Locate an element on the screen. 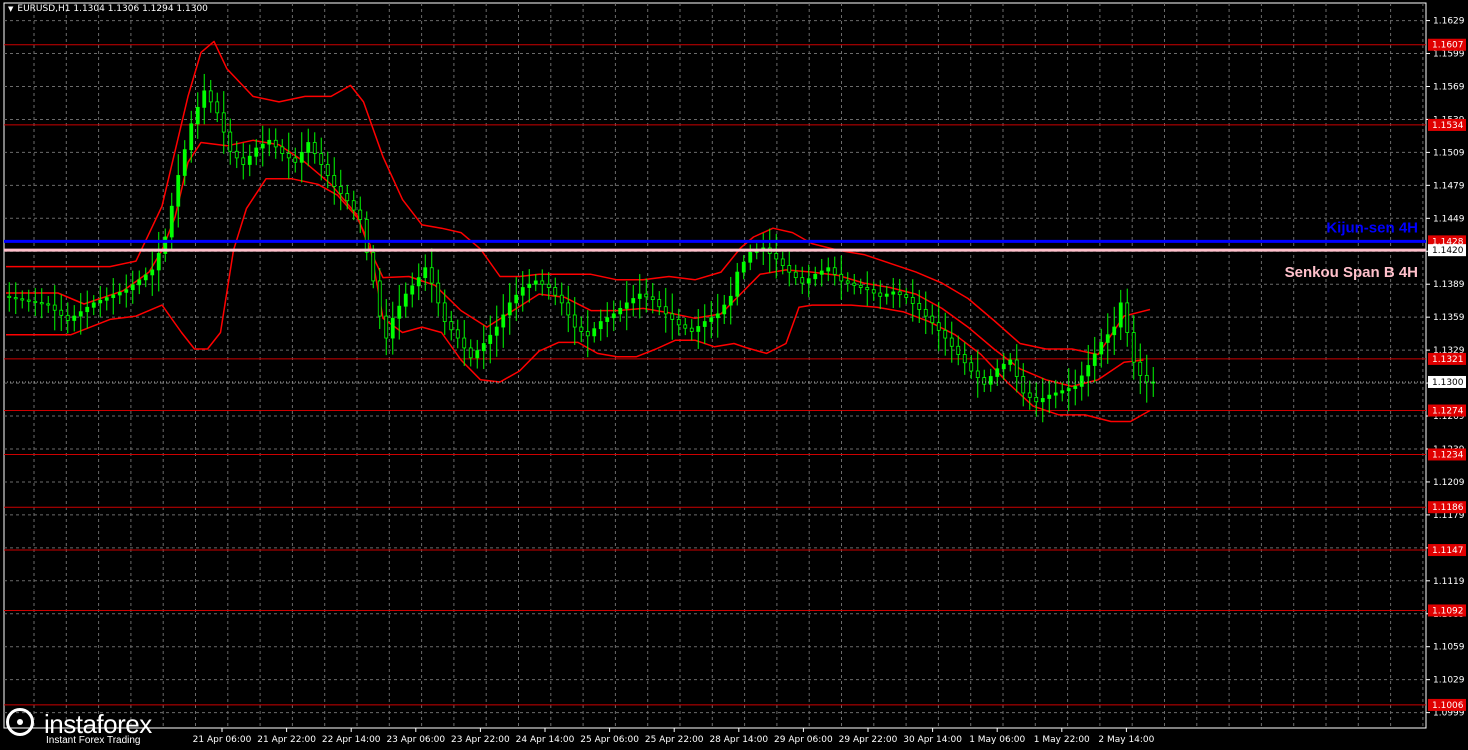 The image size is (1468, 750). level-label-text: 1.1092 is located at coordinates (1448, 611).